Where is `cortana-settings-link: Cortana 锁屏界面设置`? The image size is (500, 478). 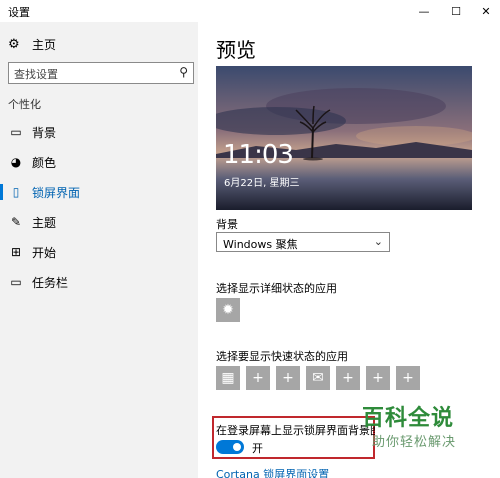 cortana-settings-link: Cortana 锁屏界面设置 is located at coordinates (272, 472).